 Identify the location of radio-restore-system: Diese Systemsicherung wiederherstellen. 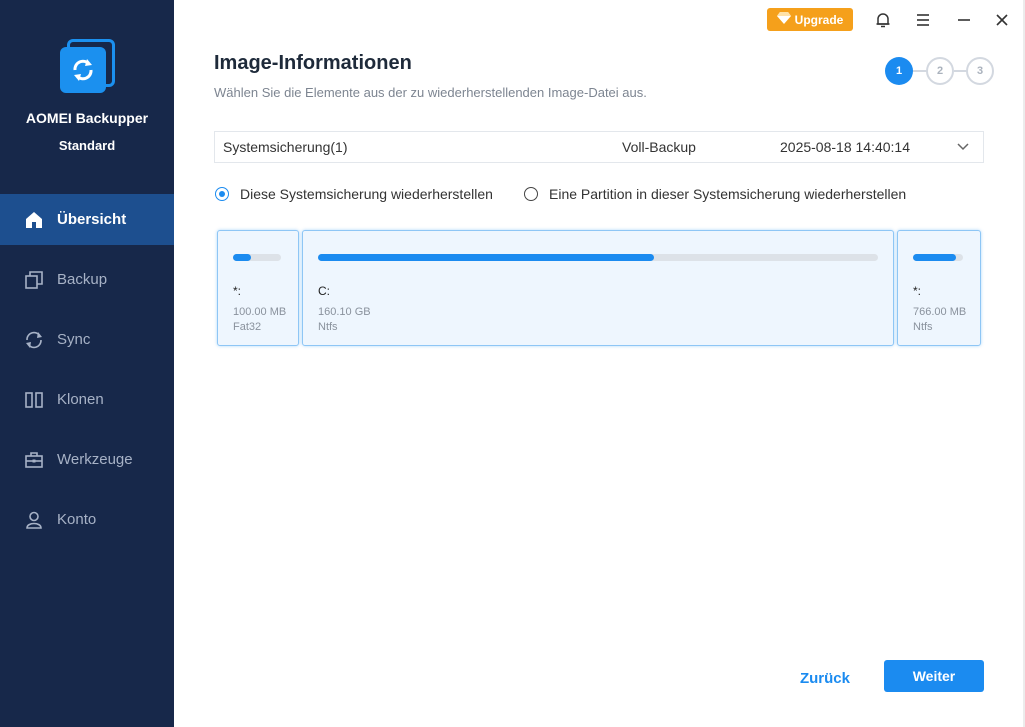
(354, 194).